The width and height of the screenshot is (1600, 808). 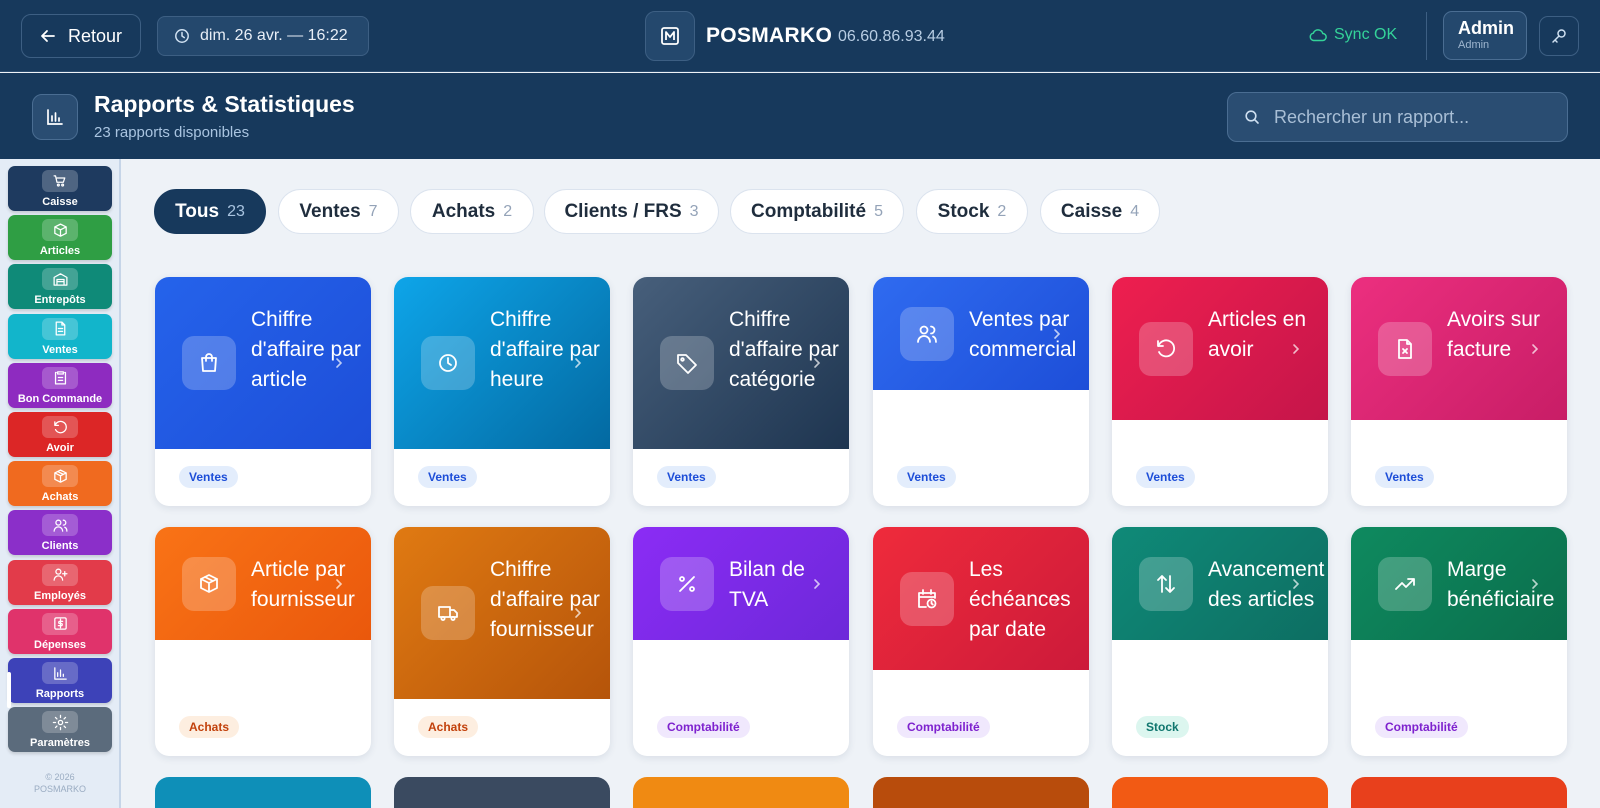 I want to click on sidebar-item-entrepôts: Entrepôts, so click(x=60, y=287).